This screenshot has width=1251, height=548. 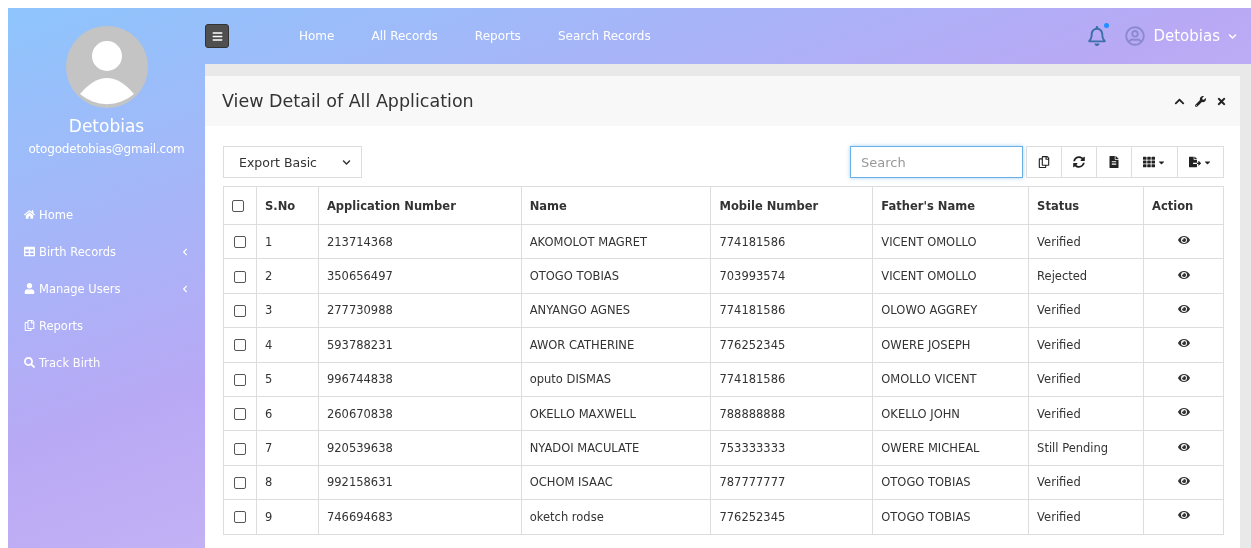 What do you see at coordinates (616, 482) in the screenshot?
I see `table-cell: OCHOM ISAAC` at bounding box center [616, 482].